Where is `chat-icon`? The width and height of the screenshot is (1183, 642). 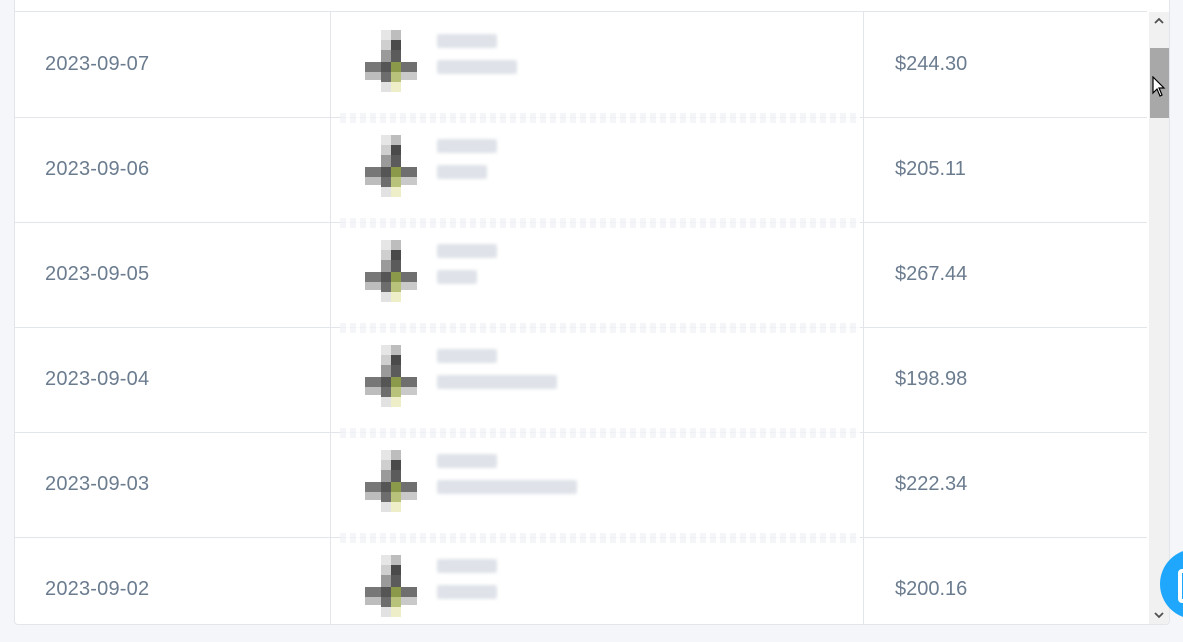
chat-icon is located at coordinates (1180, 586).